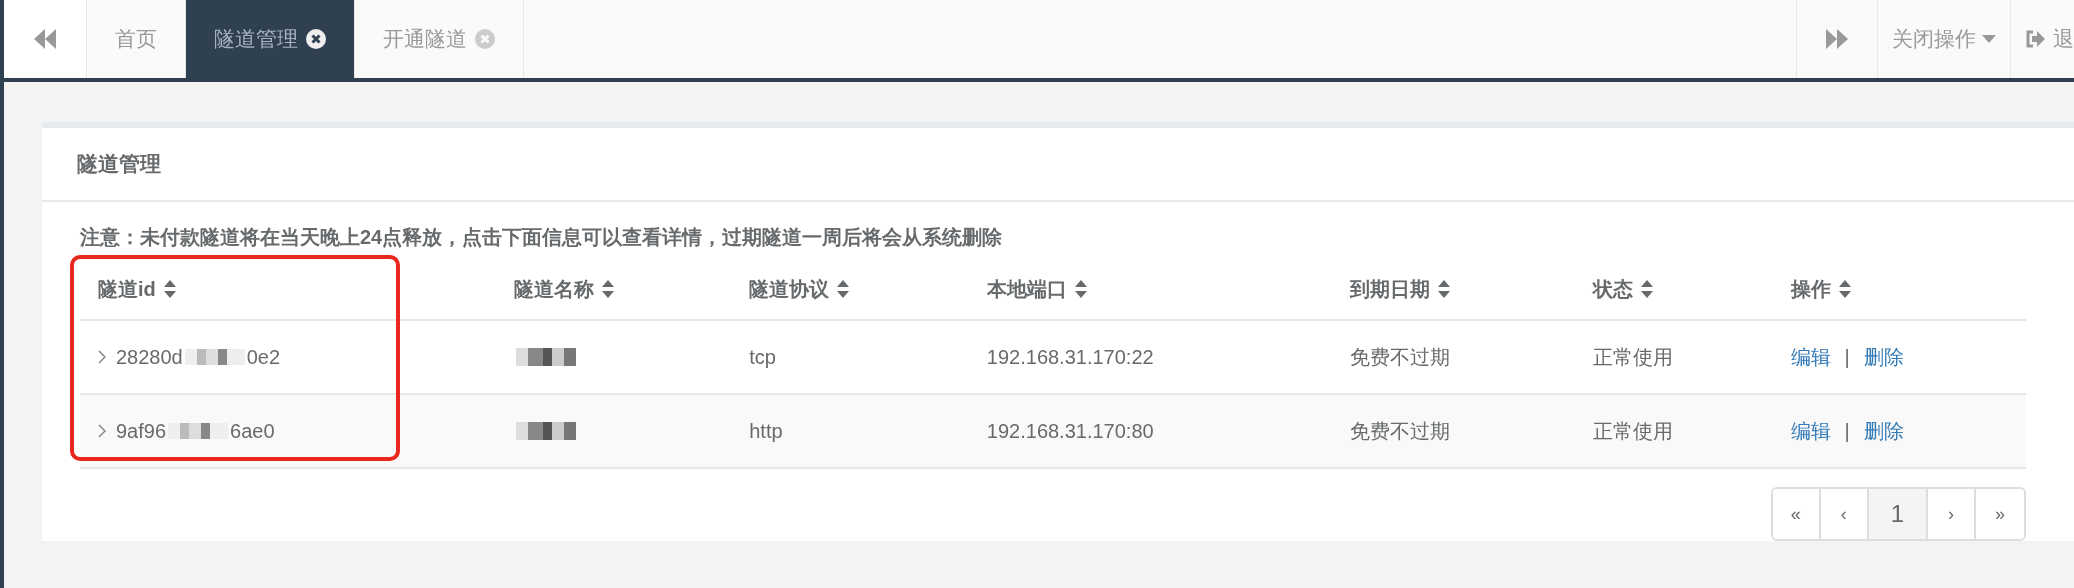 This screenshot has width=2074, height=588. I want to click on caret-icon, so click(1989, 39).